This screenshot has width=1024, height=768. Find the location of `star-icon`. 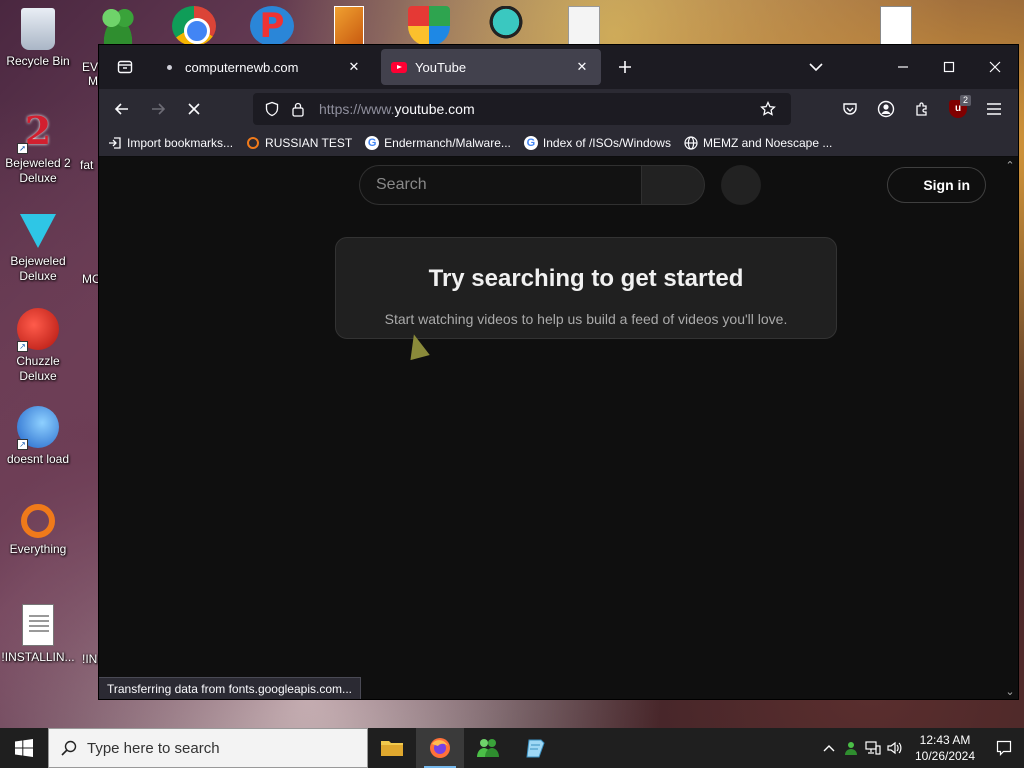

star-icon is located at coordinates (768, 108).